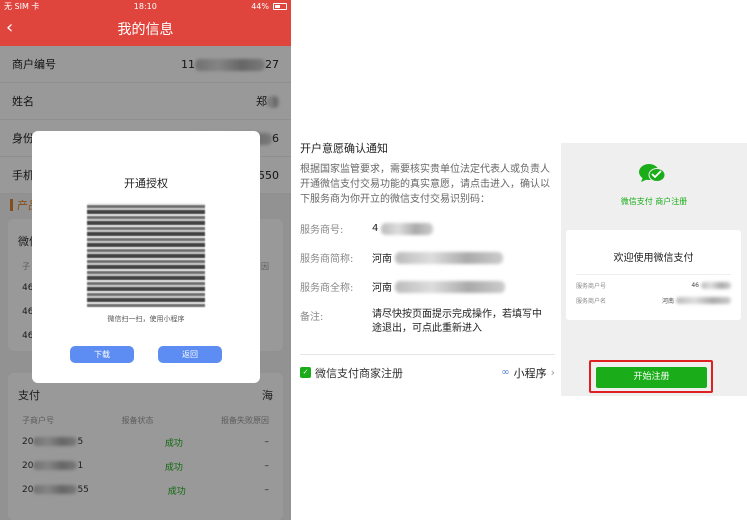 Image resolution: width=747 pixels, height=520 pixels. I want to click on field-provider-id: 服务商号: 4, so click(425, 228).